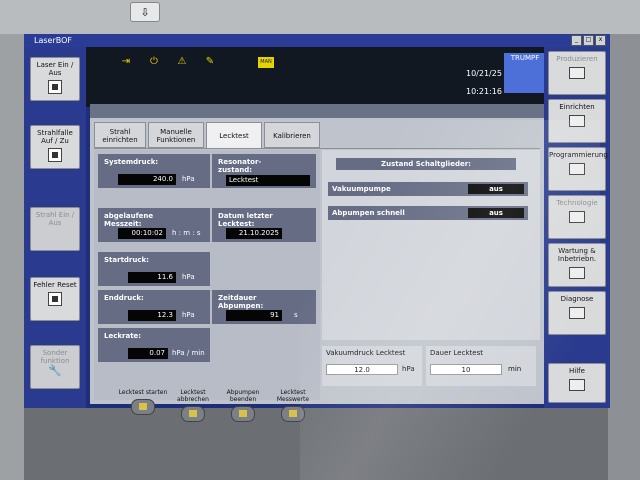 The width and height of the screenshot is (640, 480). Describe the element at coordinates (55, 155) in the screenshot. I see `toggle-icon` at that location.